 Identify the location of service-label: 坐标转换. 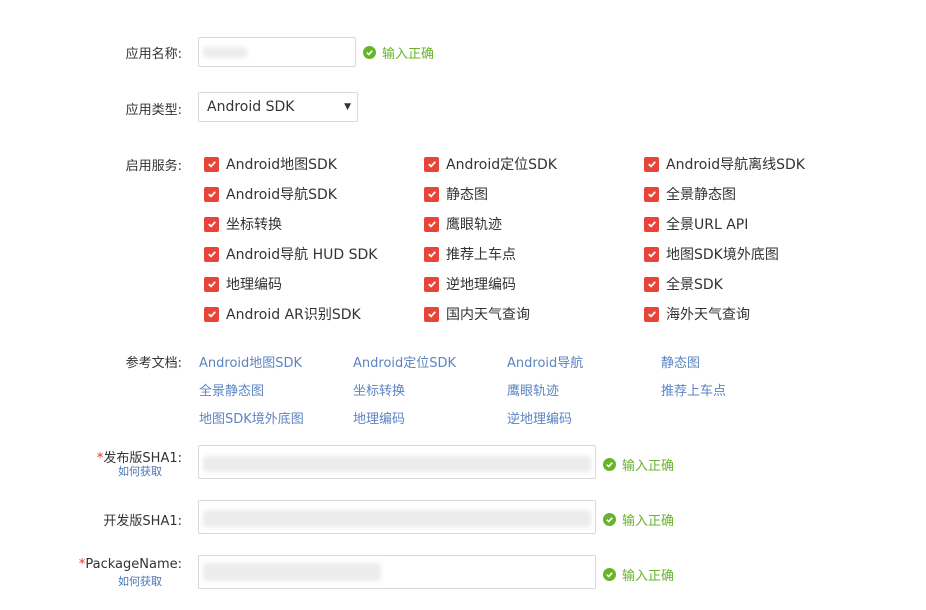
(254, 225).